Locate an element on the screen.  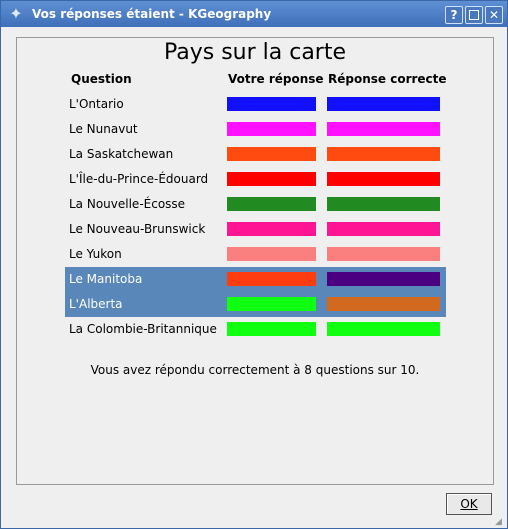
table-row: Le Yukon is located at coordinates (255, 254).